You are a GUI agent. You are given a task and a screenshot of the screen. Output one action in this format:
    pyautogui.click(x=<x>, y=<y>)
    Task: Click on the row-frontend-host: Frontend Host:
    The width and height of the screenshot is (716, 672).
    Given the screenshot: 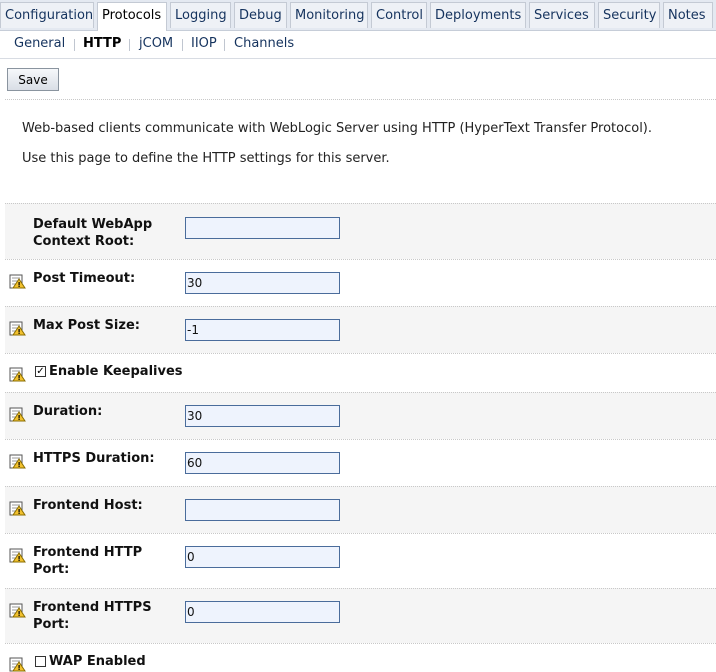 What is the action you would take?
    pyautogui.click(x=360, y=509)
    